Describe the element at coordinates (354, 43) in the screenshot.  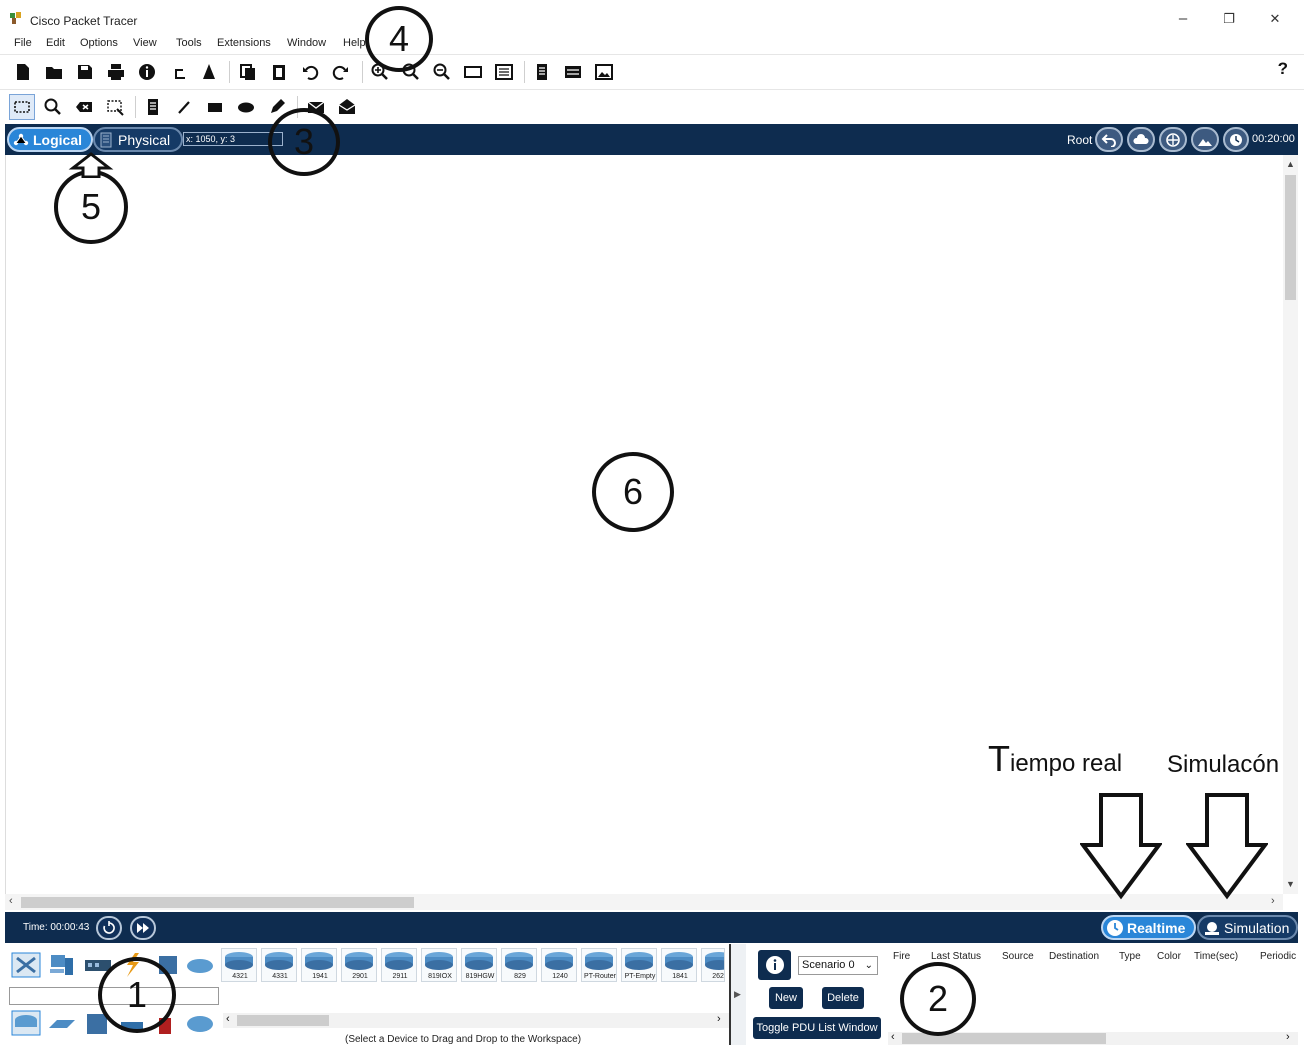
I see `menu-help: Help` at that location.